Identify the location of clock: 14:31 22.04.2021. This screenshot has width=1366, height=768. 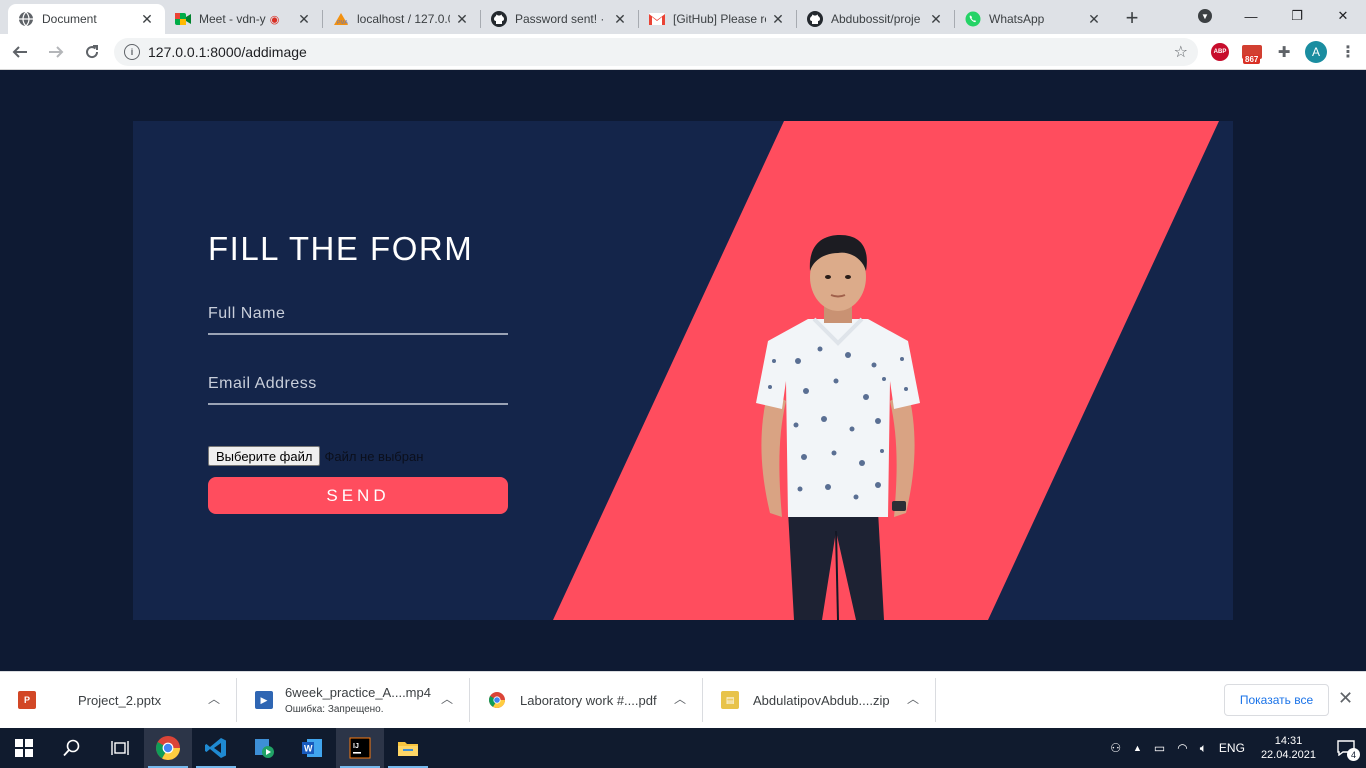
(1288, 748).